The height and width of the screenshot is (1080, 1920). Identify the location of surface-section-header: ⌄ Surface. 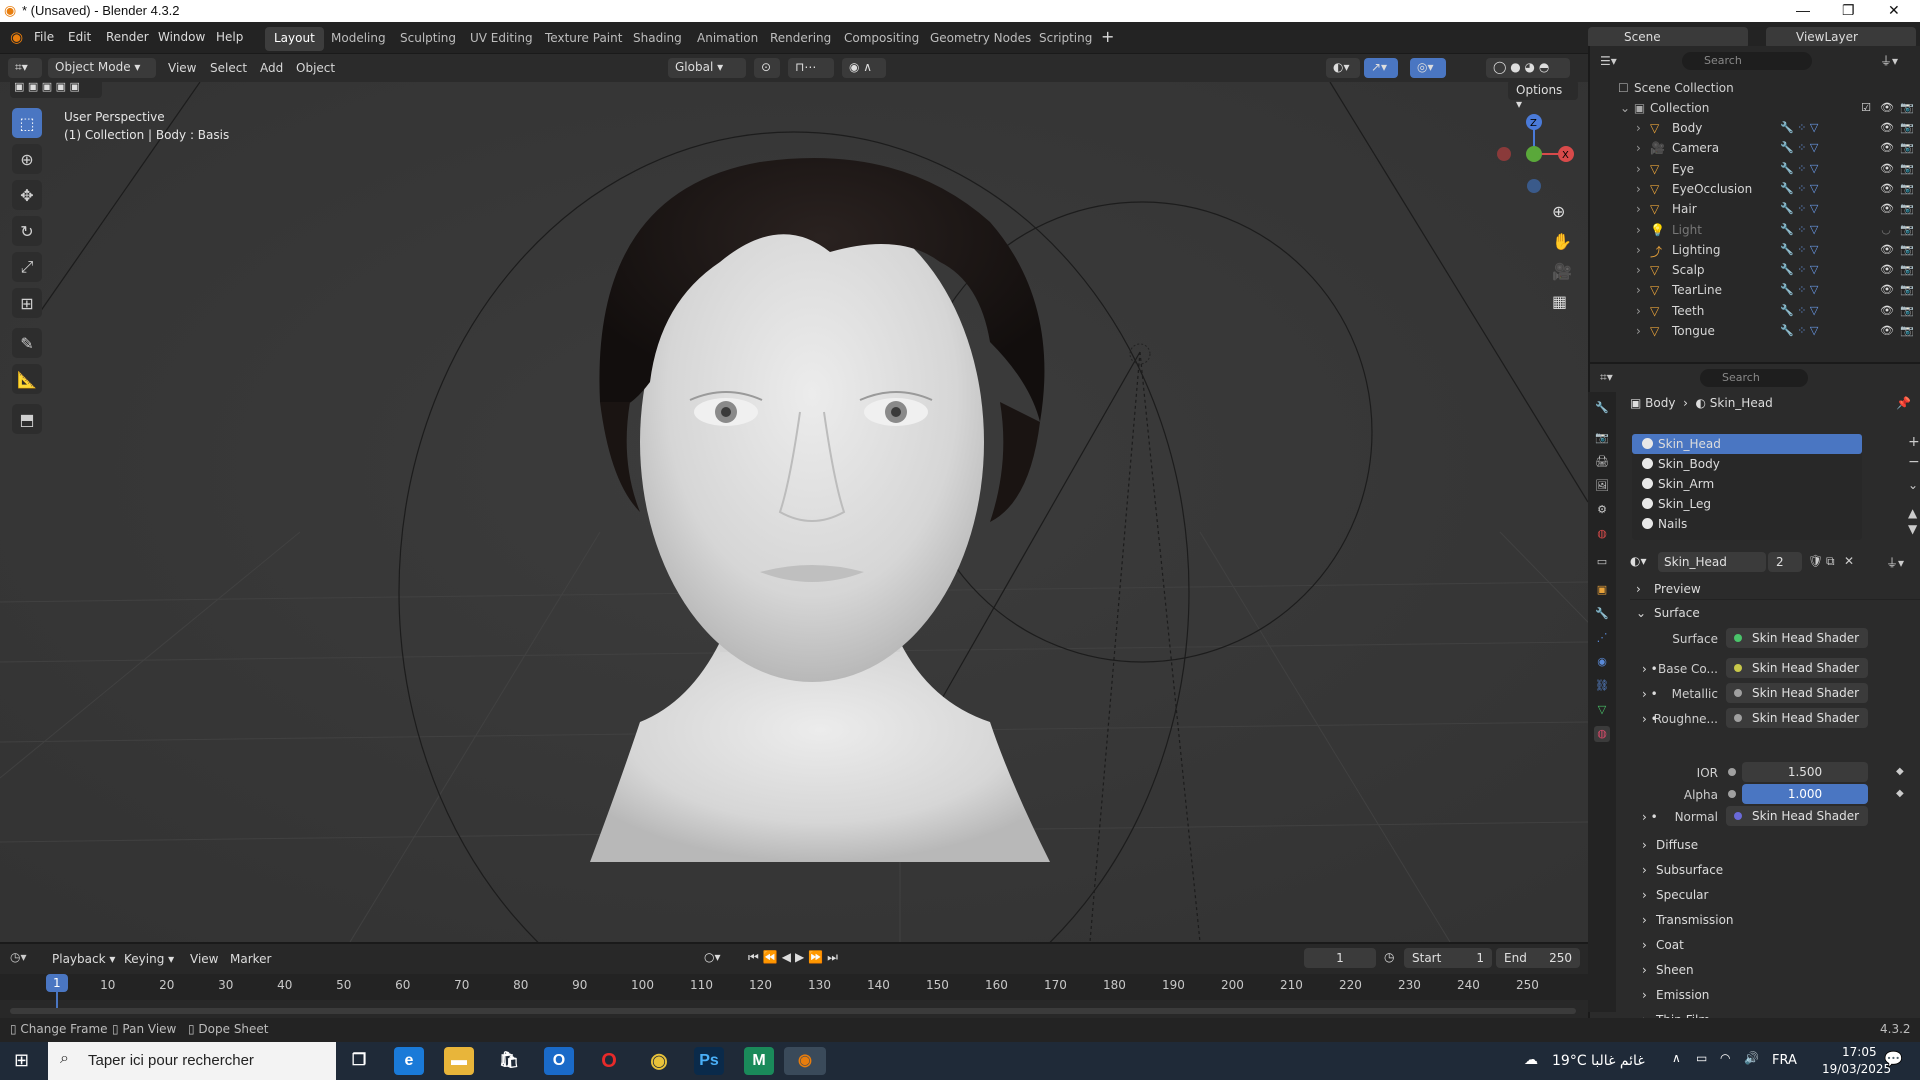
(1775, 613).